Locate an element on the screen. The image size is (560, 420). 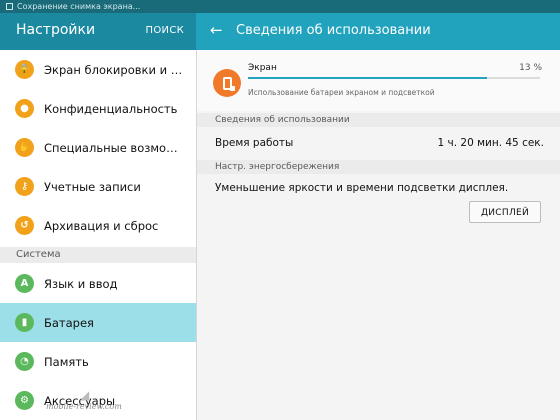
watermark-logo-icon: ◢ is located at coordinates (85, 395).